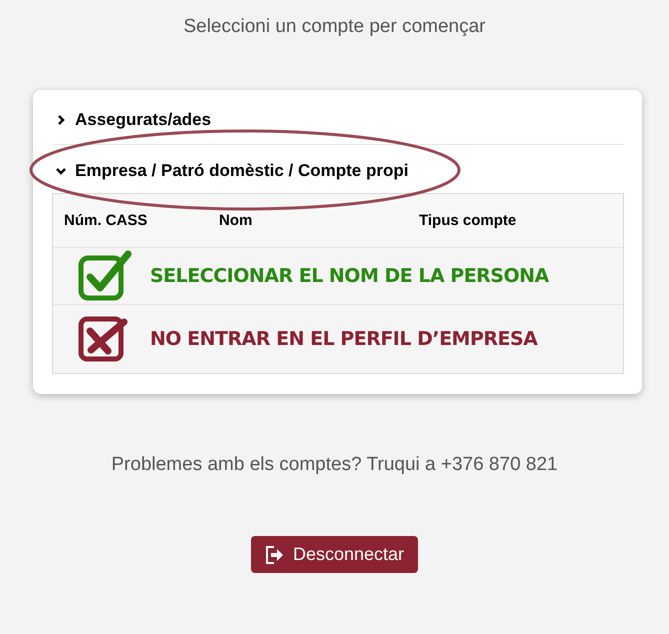 The image size is (669, 634). What do you see at coordinates (274, 554) in the screenshot?
I see `logout-icon` at bounding box center [274, 554].